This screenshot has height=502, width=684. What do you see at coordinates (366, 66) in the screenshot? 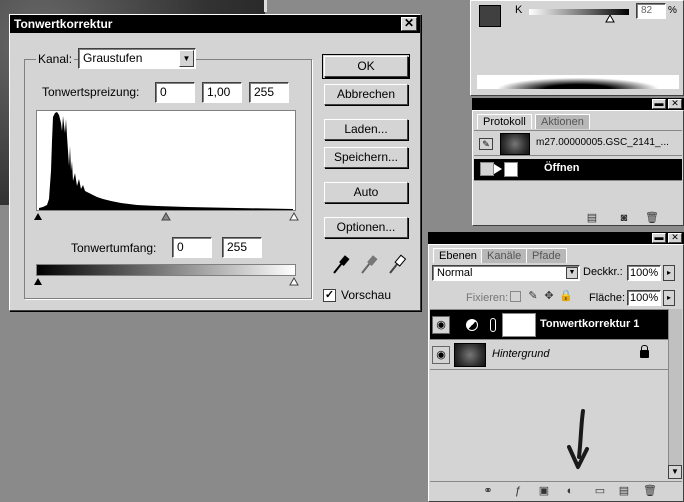
I see `ok-button: OK` at bounding box center [366, 66].